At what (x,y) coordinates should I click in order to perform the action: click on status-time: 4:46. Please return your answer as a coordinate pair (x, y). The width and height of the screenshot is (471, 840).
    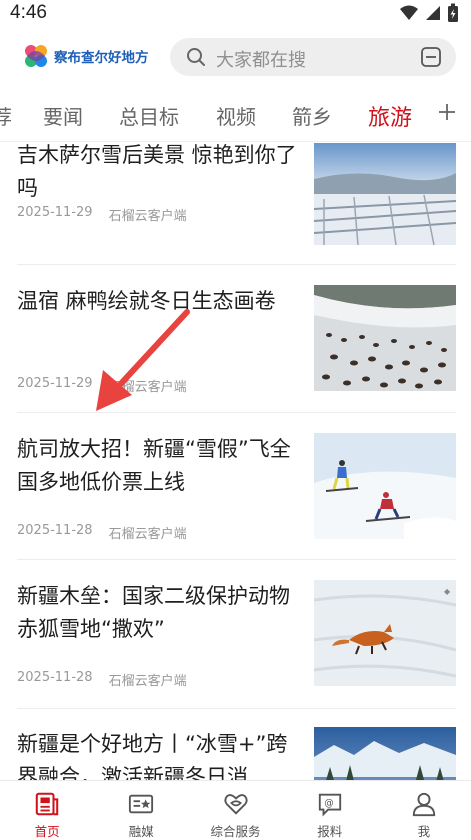
    Looking at the image, I should click on (28, 12).